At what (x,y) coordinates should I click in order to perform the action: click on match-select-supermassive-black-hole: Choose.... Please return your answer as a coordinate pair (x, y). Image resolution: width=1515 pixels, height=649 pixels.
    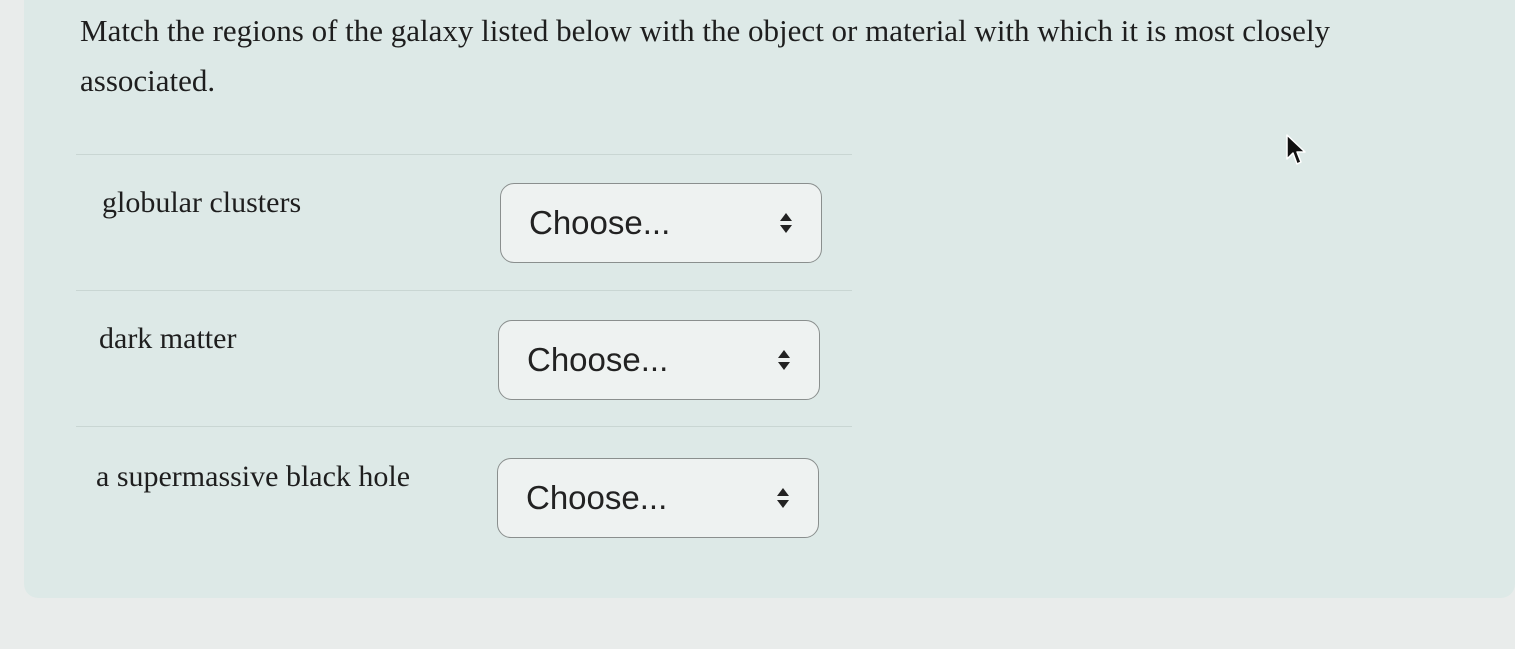
    Looking at the image, I should click on (658, 498).